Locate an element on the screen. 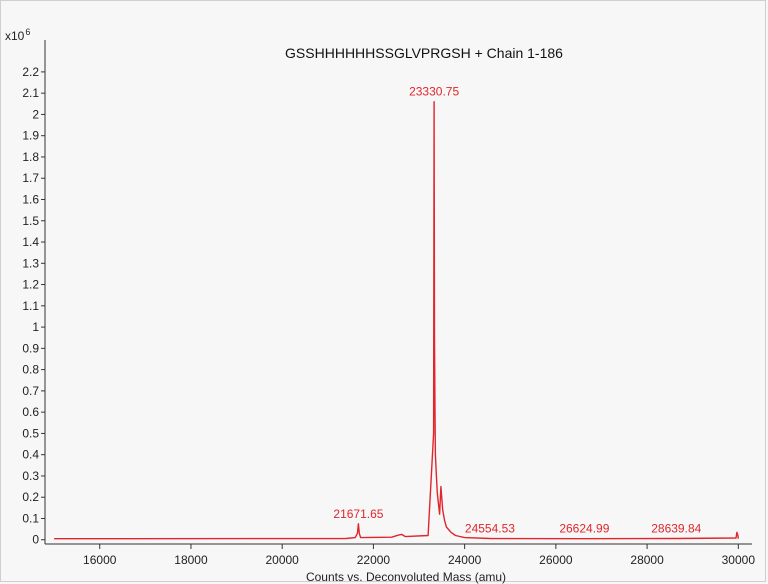  x-tick-label: 28000 is located at coordinates (647, 560).